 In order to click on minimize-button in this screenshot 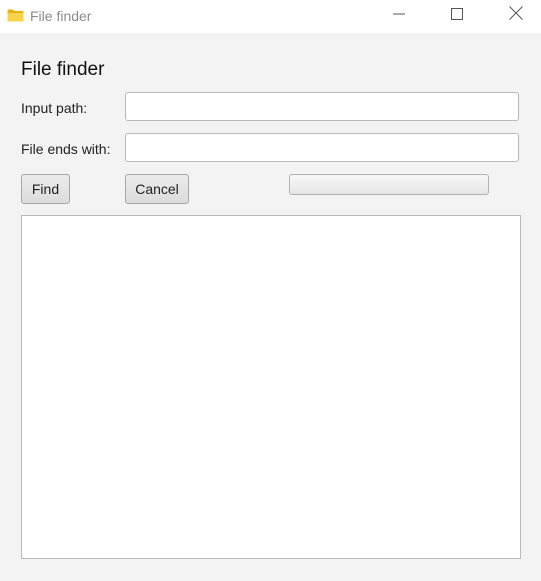, I will do `click(399, 15)`.